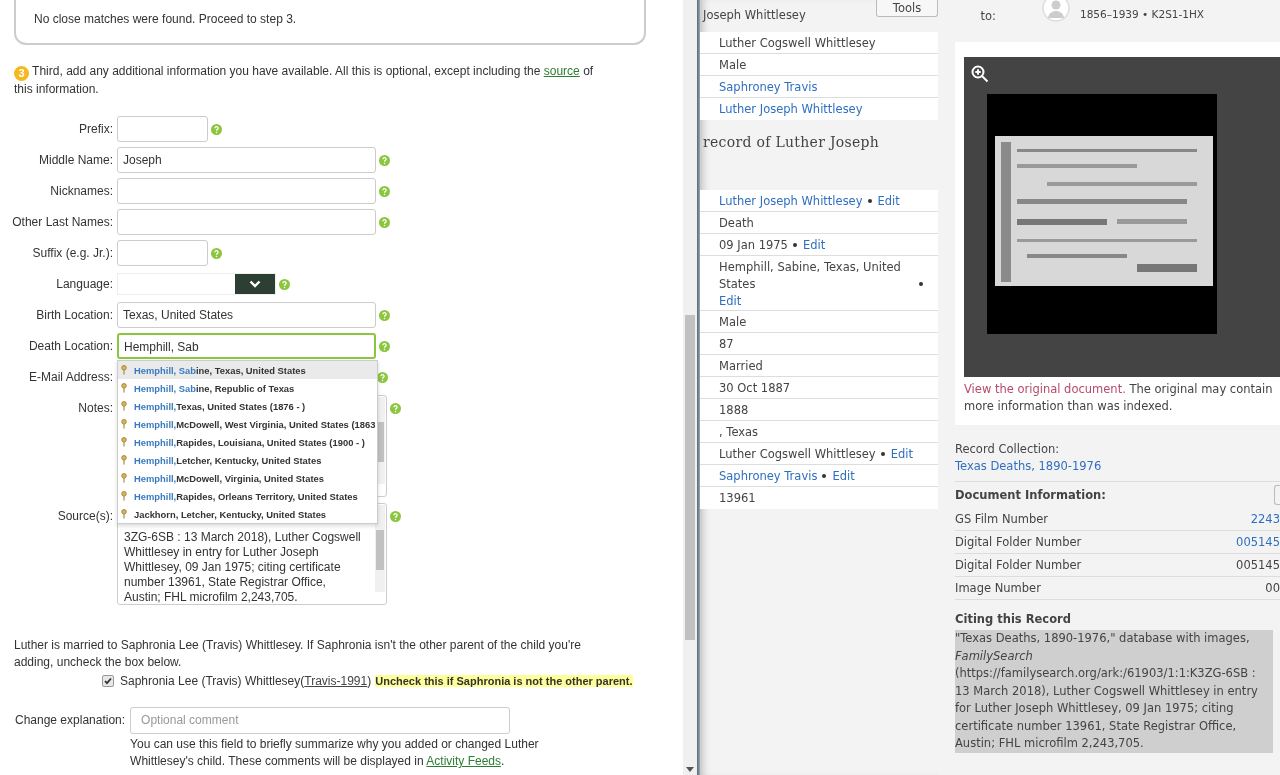 Image resolution: width=1280 pixels, height=775 pixels. Describe the element at coordinates (165, 19) in the screenshot. I see `notice-text: No close matches were found. Proceed to step 3.` at that location.